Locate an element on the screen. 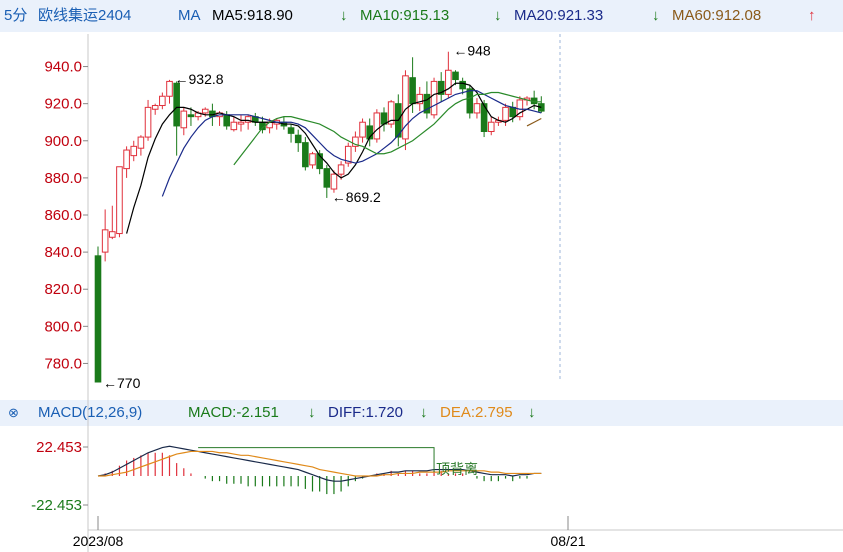  price-annotation: ←869.2 is located at coordinates (356, 197).